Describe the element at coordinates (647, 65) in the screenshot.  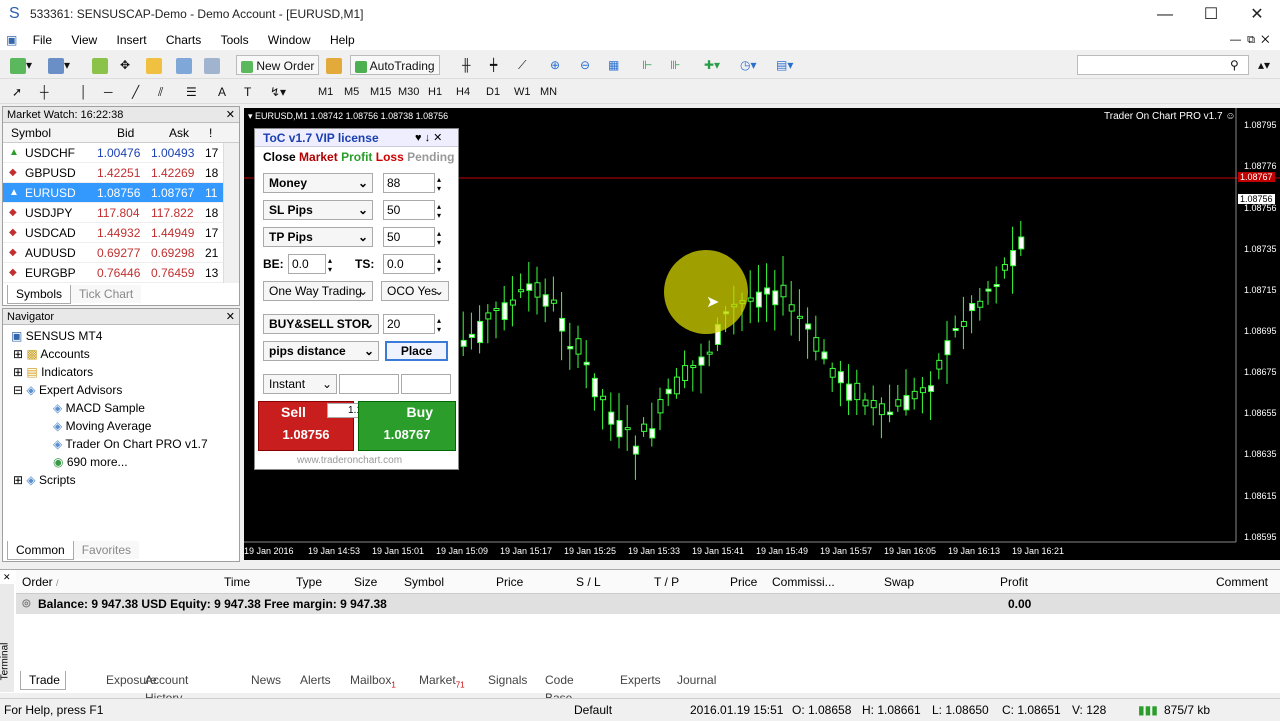
I see `autoscroll-icon: ⊩` at that location.